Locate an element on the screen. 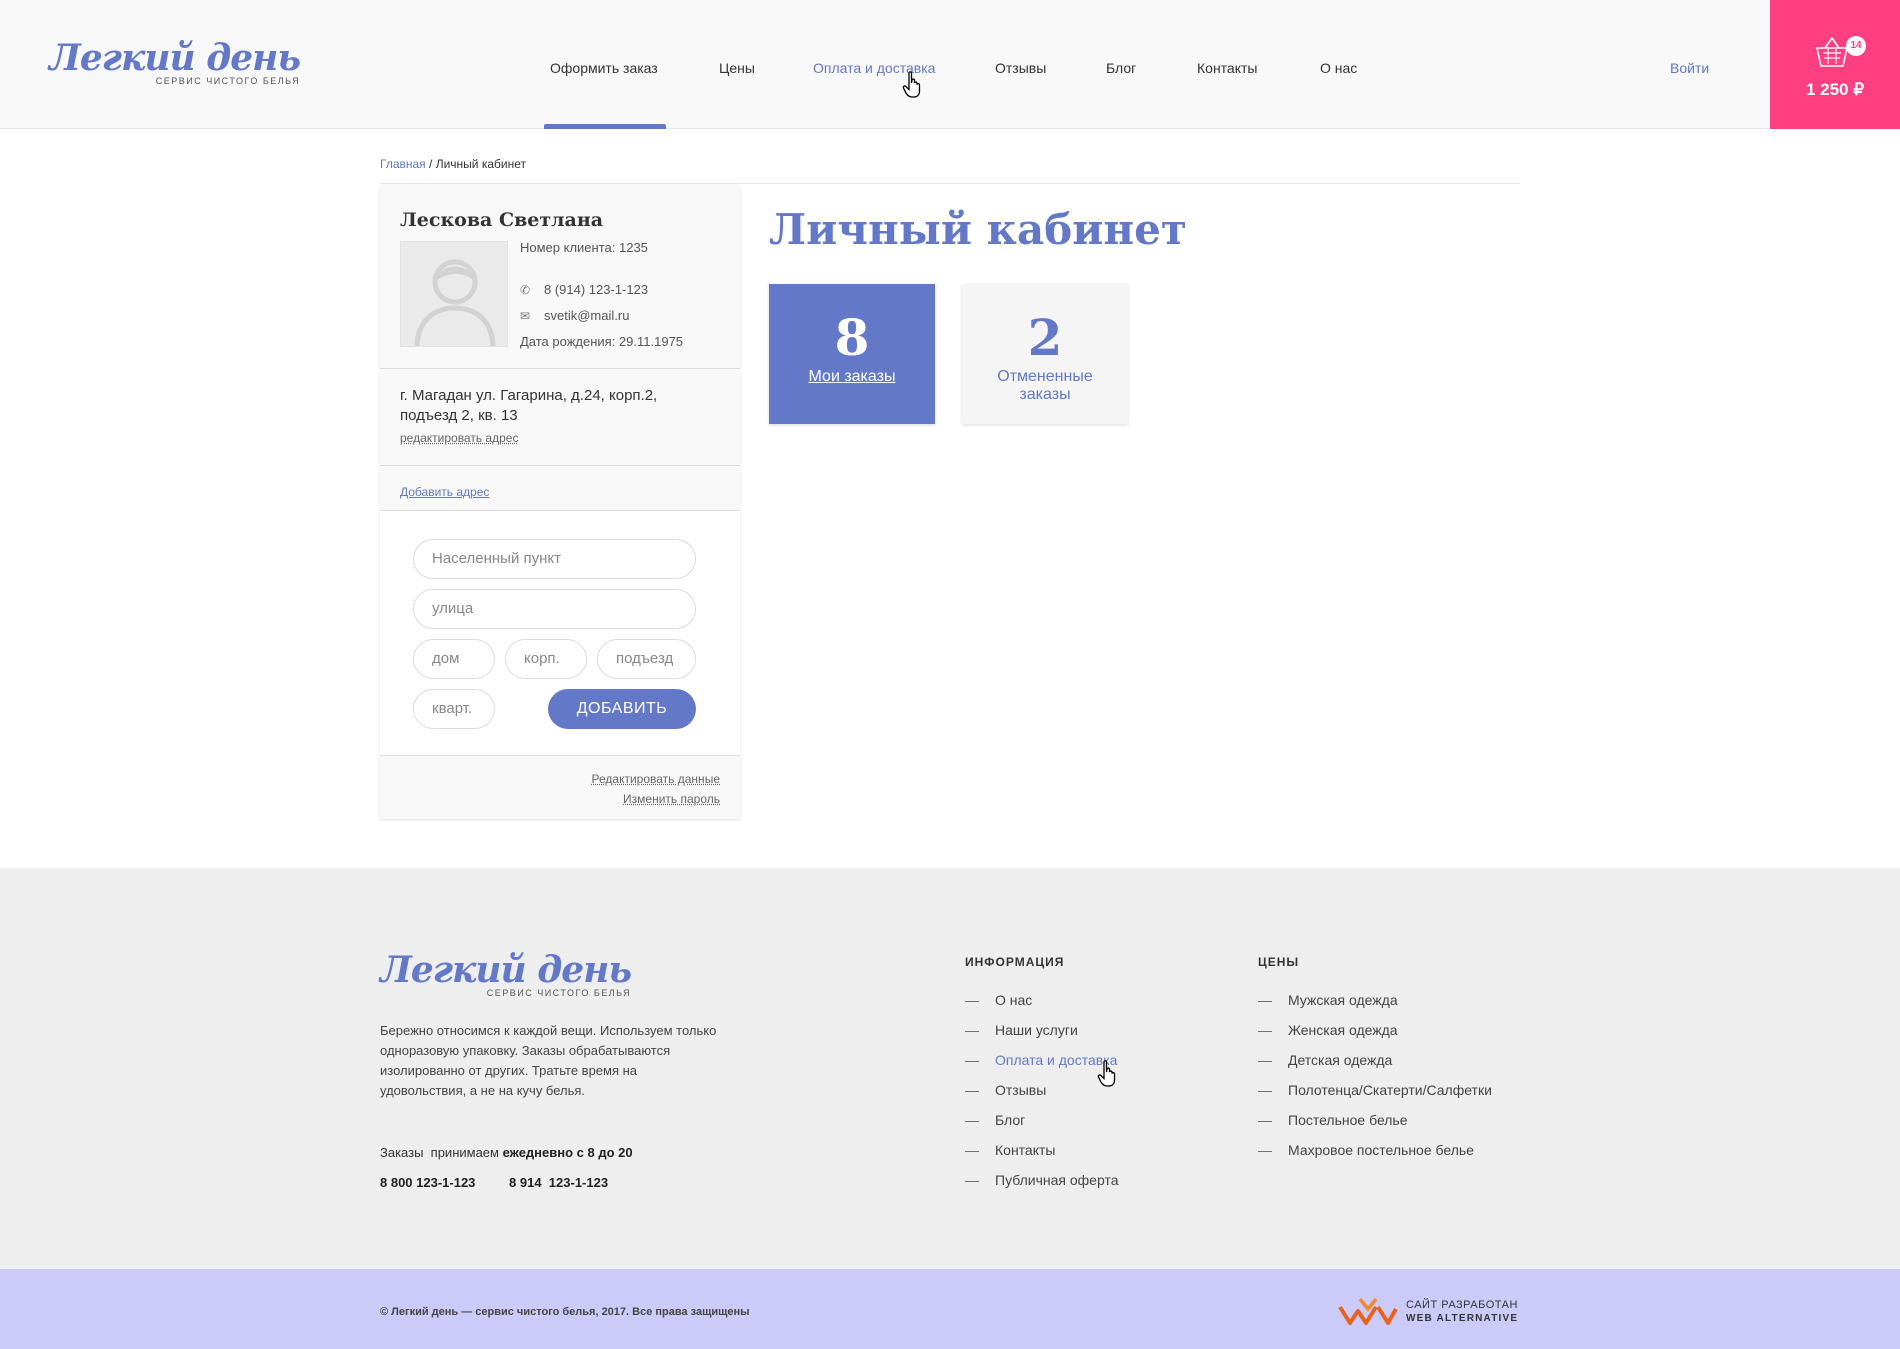  nav-item-reviews: Отзывы is located at coordinates (1020, 68).